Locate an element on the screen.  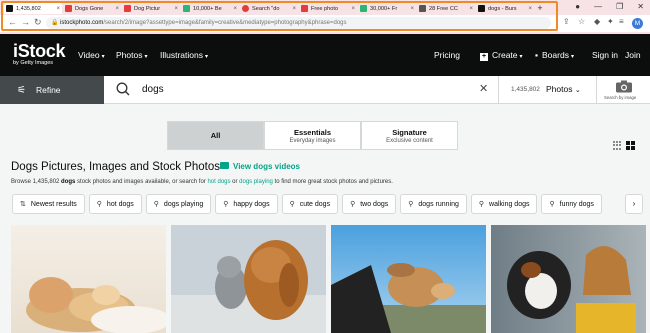
tab-title: 30,000+ Fr is located at coordinates (384, 8).